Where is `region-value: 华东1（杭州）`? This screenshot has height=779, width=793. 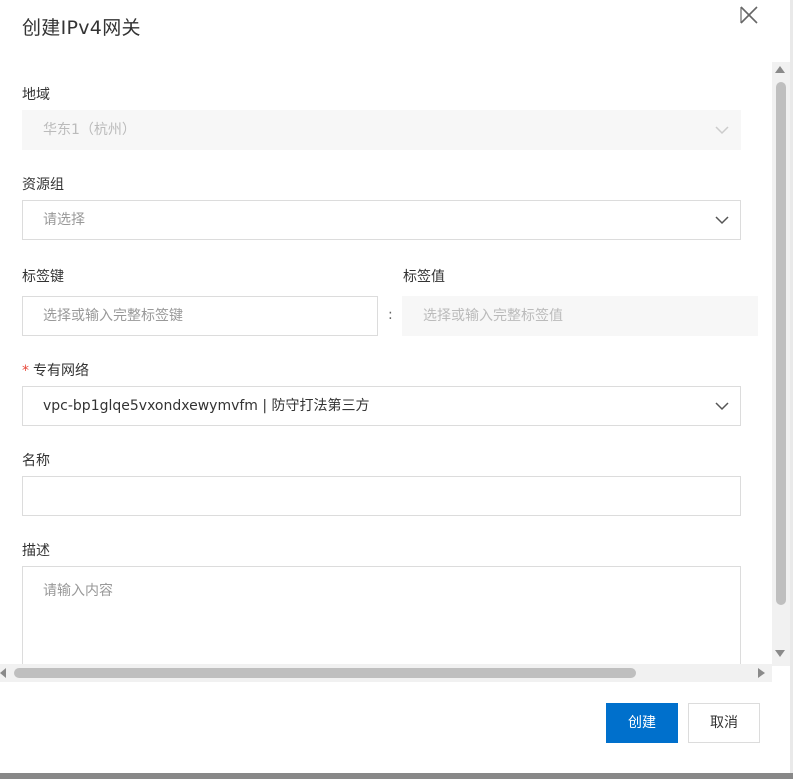 region-value: 华东1（杭州） is located at coordinates (89, 130).